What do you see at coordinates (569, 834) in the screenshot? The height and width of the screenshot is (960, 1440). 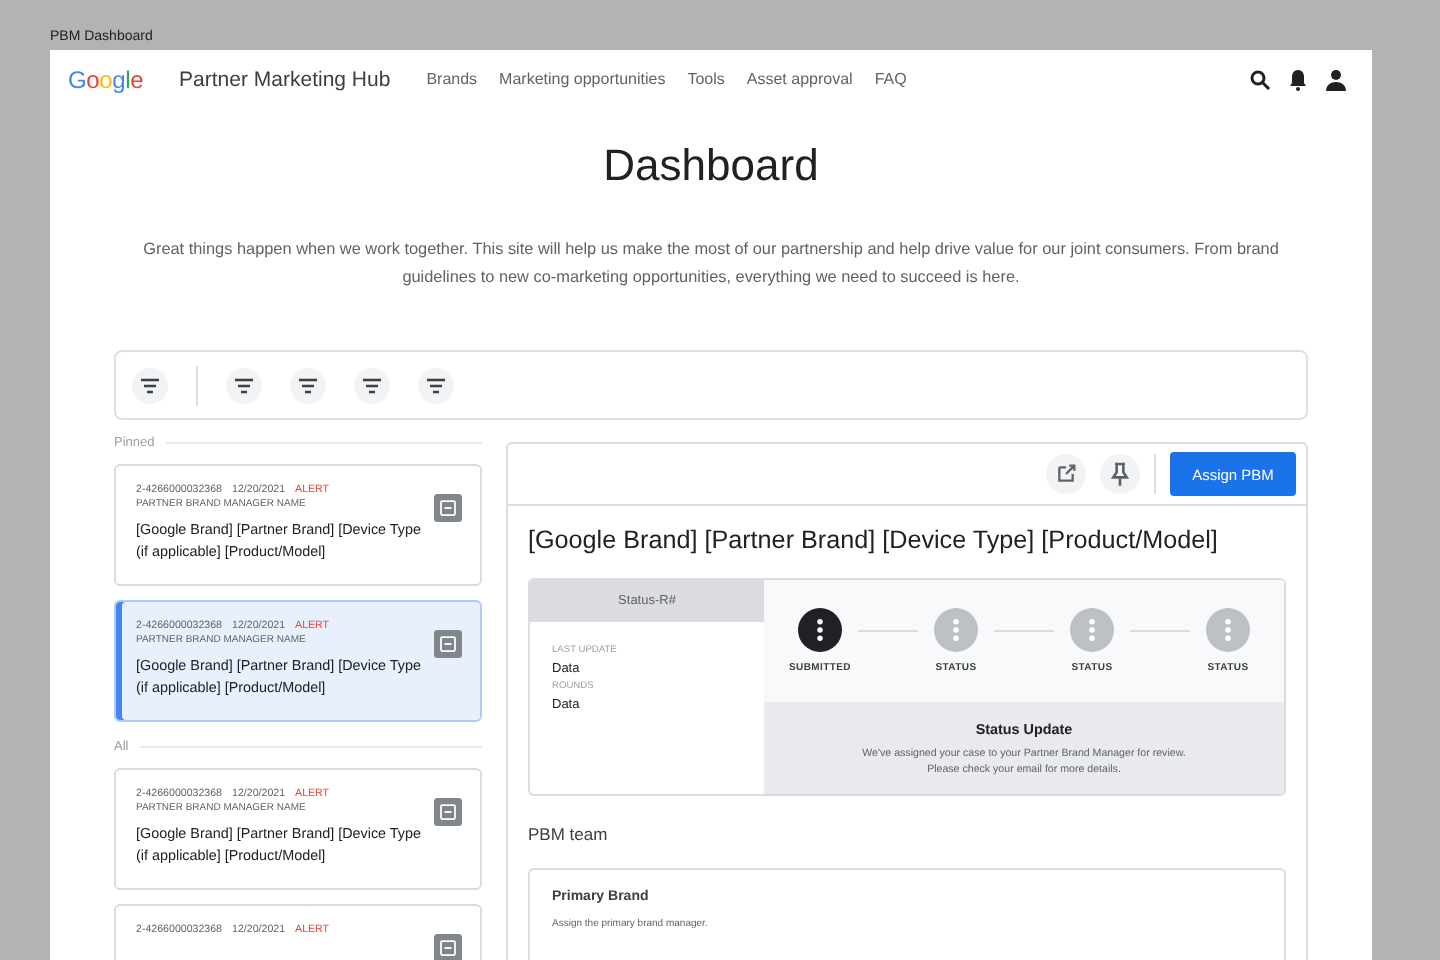 I see `team-heading: PBM team` at bounding box center [569, 834].